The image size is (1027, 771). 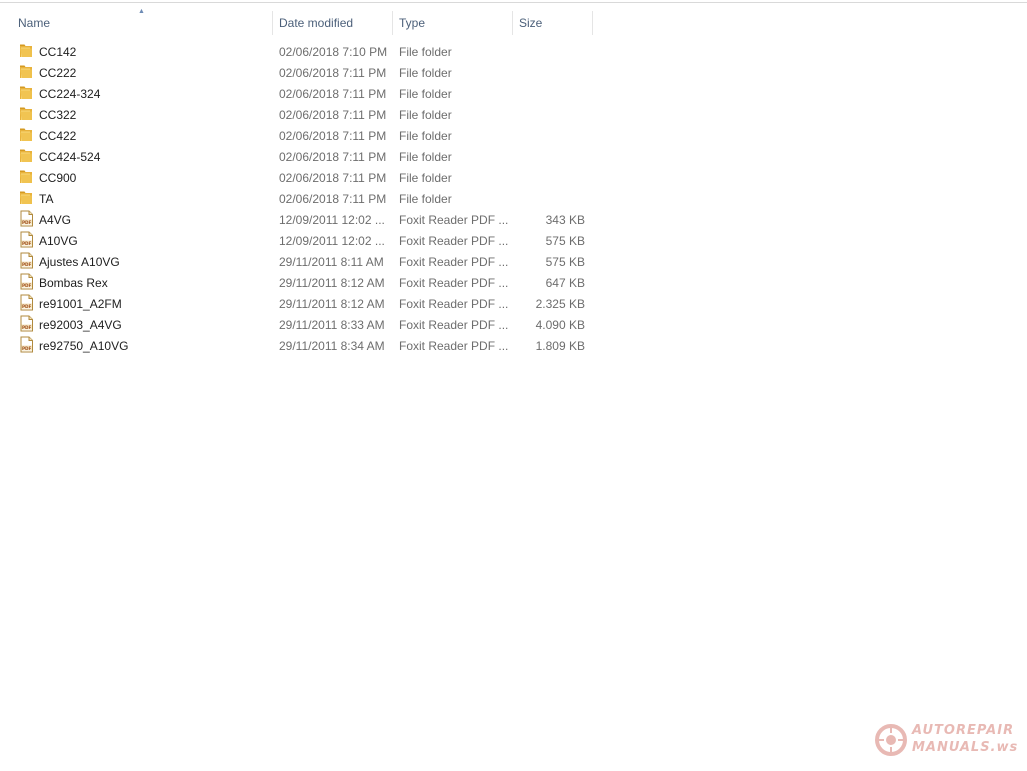 I want to click on column-header-date-modified: Date modified, so click(x=333, y=24).